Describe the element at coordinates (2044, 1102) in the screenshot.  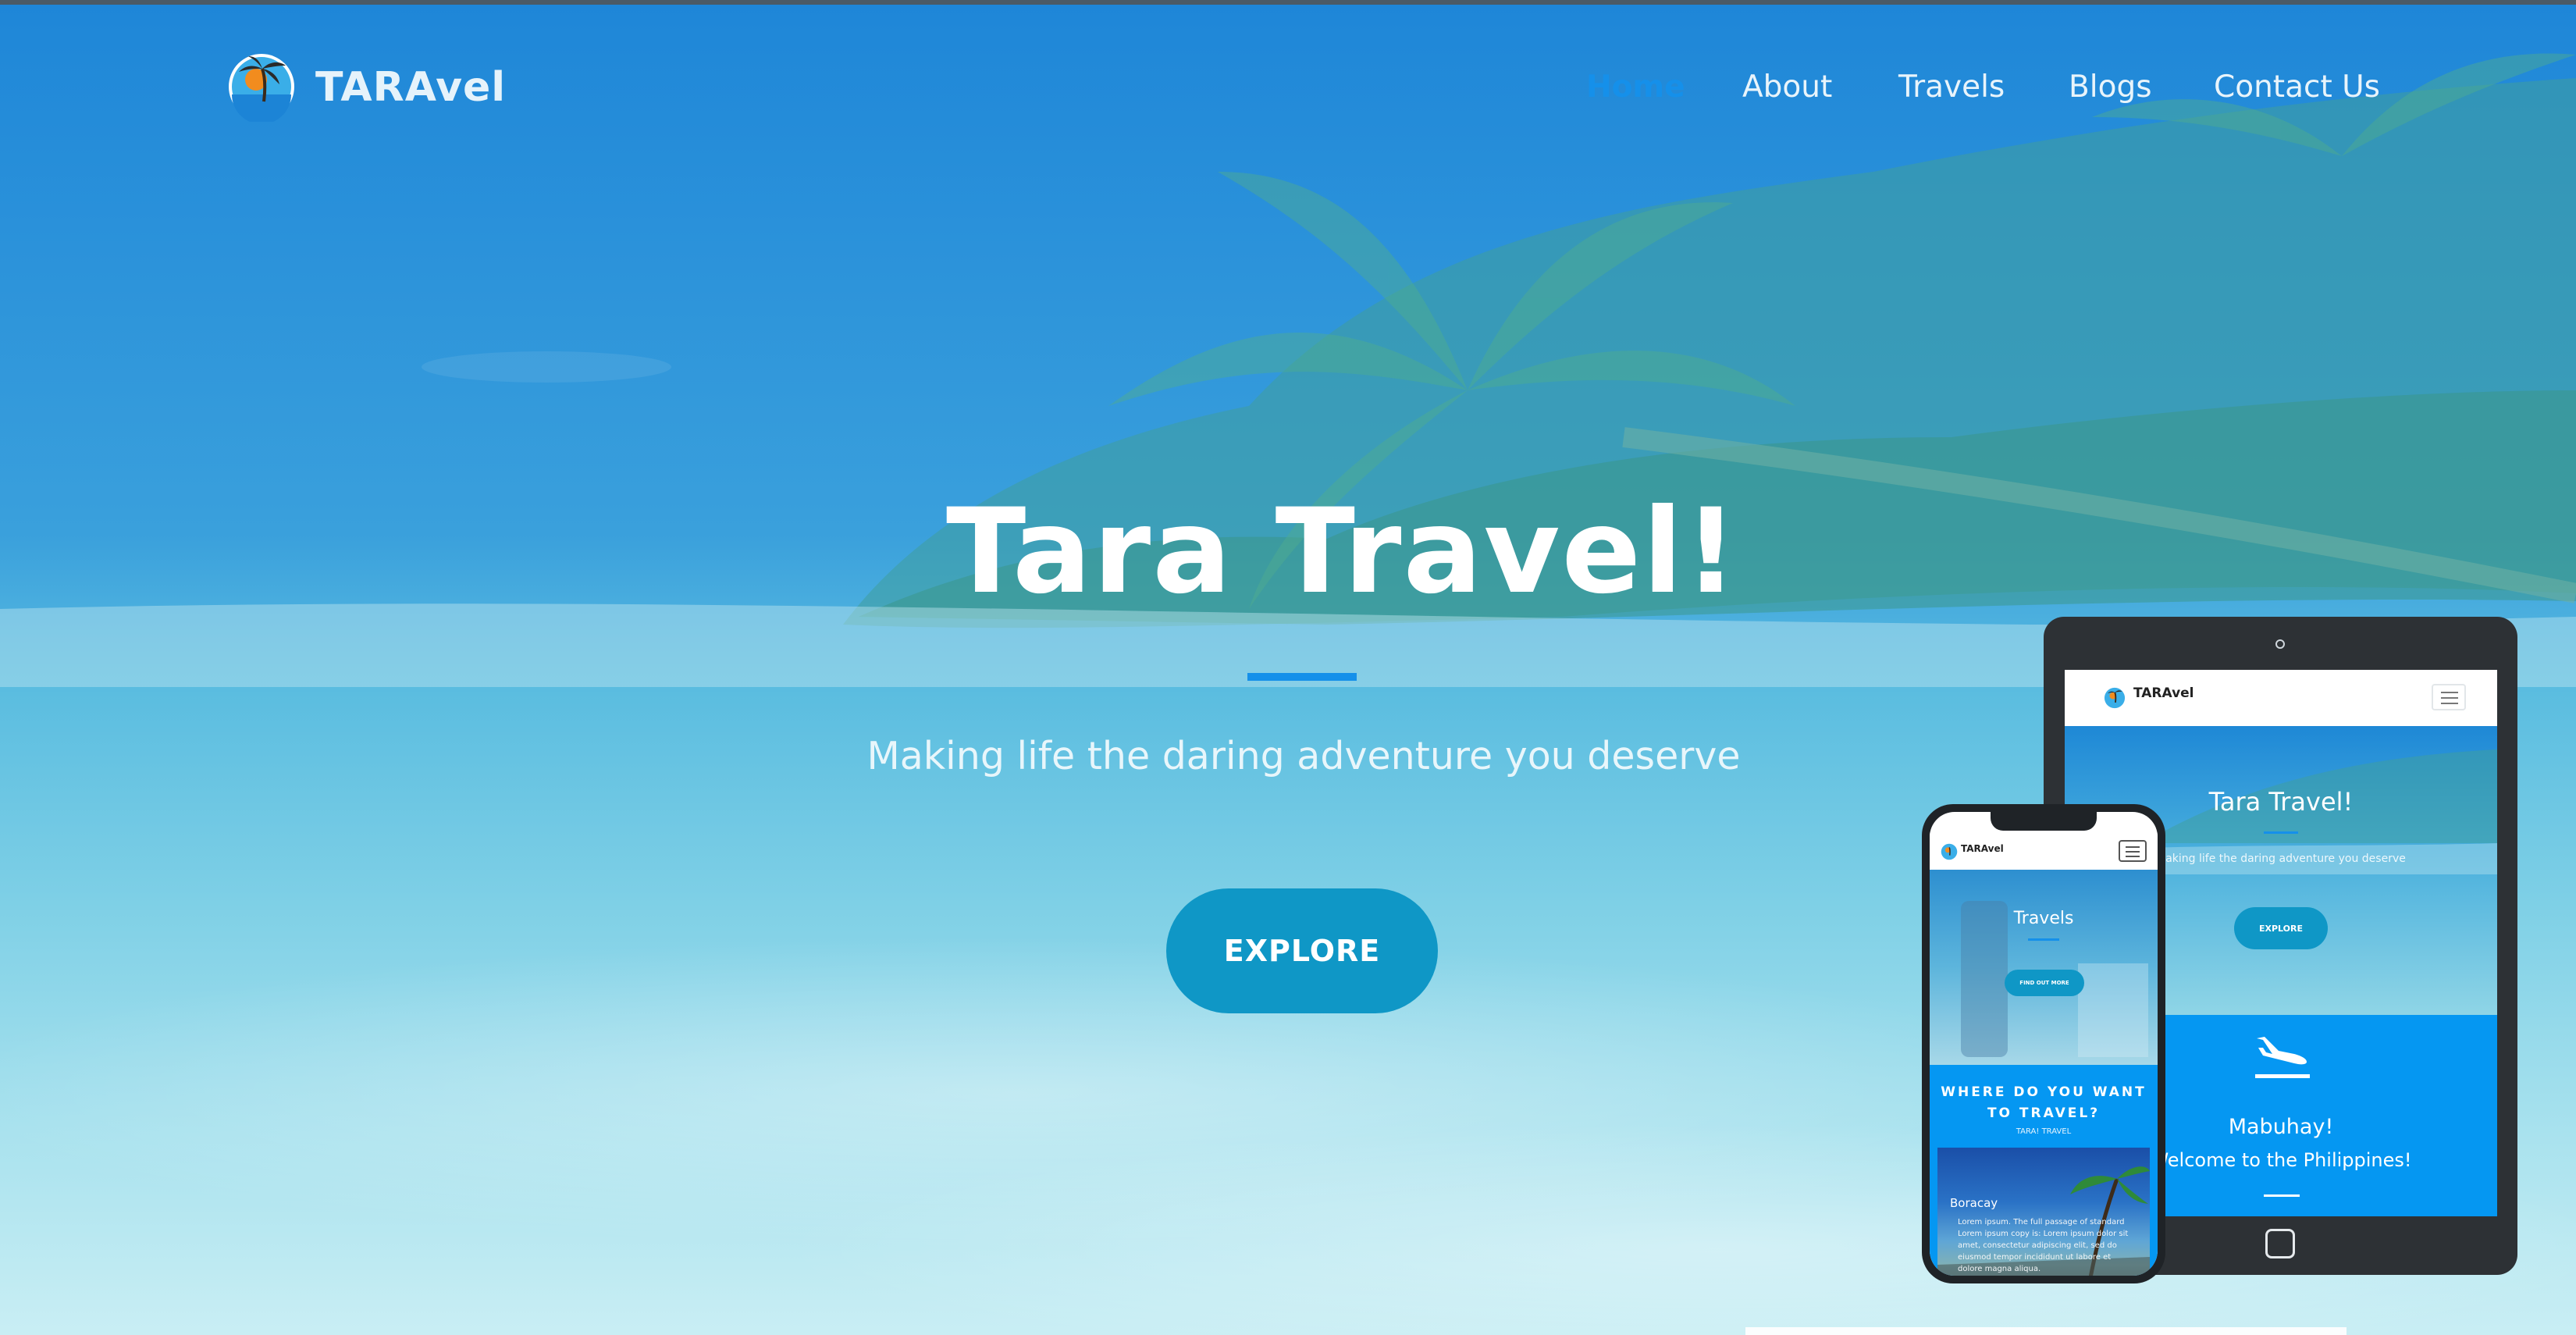
I see `phone-section-title: WHERE DO YOU WANT TO TRAVEL?` at that location.